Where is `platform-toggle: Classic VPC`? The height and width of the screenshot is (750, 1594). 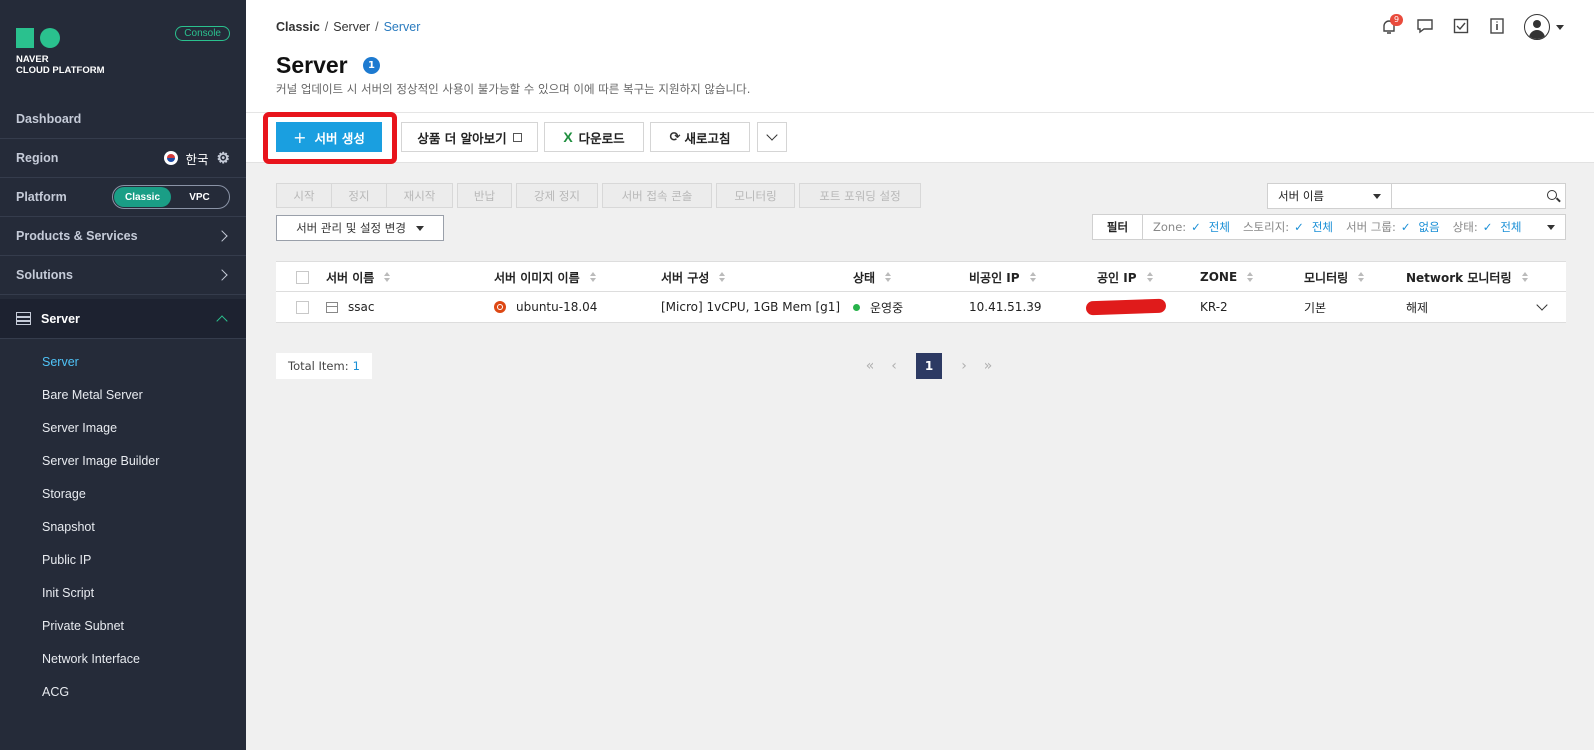
platform-toggle: Classic VPC is located at coordinates (171, 197).